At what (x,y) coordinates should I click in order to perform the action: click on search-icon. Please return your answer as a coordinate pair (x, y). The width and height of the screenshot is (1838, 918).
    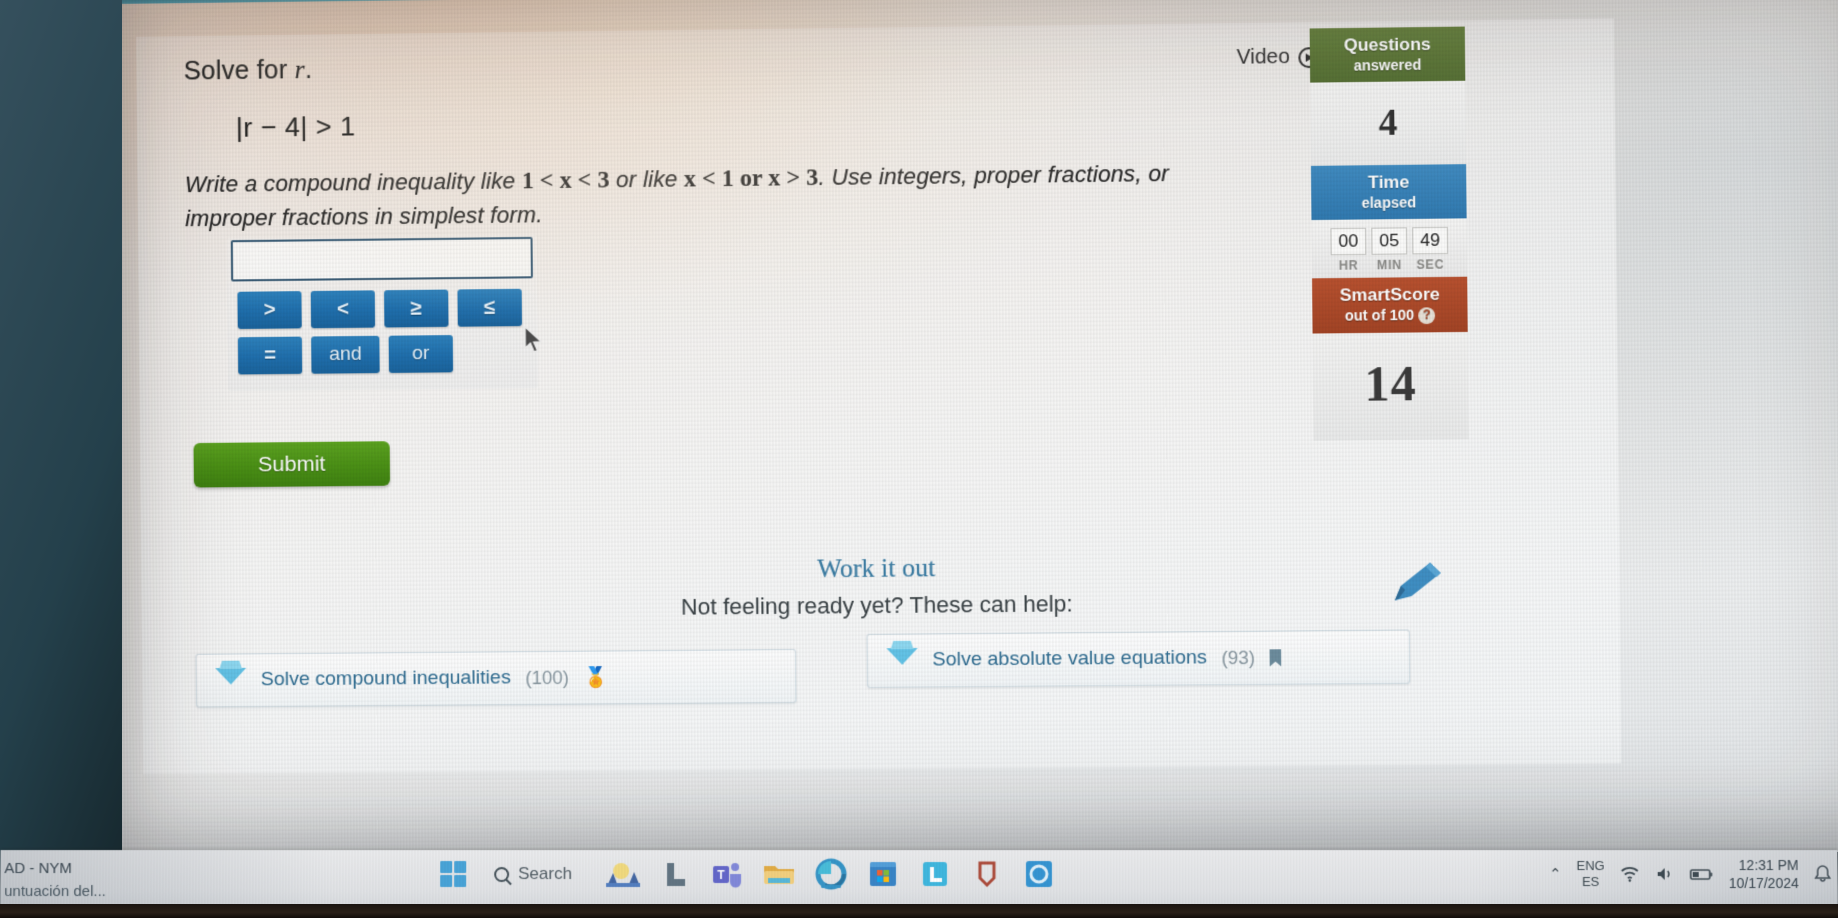
    Looking at the image, I should click on (502, 874).